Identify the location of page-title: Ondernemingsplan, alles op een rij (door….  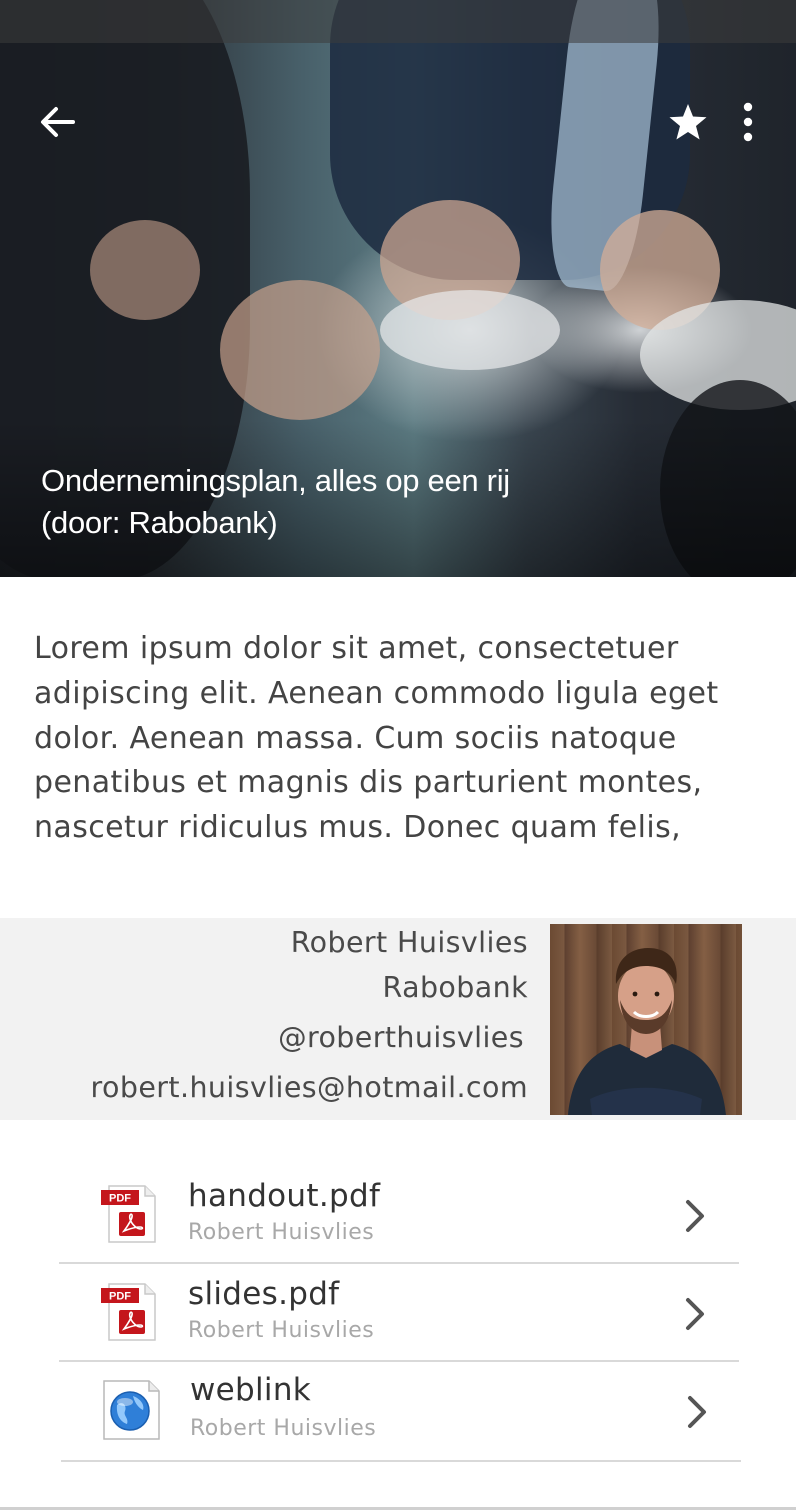
(351, 502).